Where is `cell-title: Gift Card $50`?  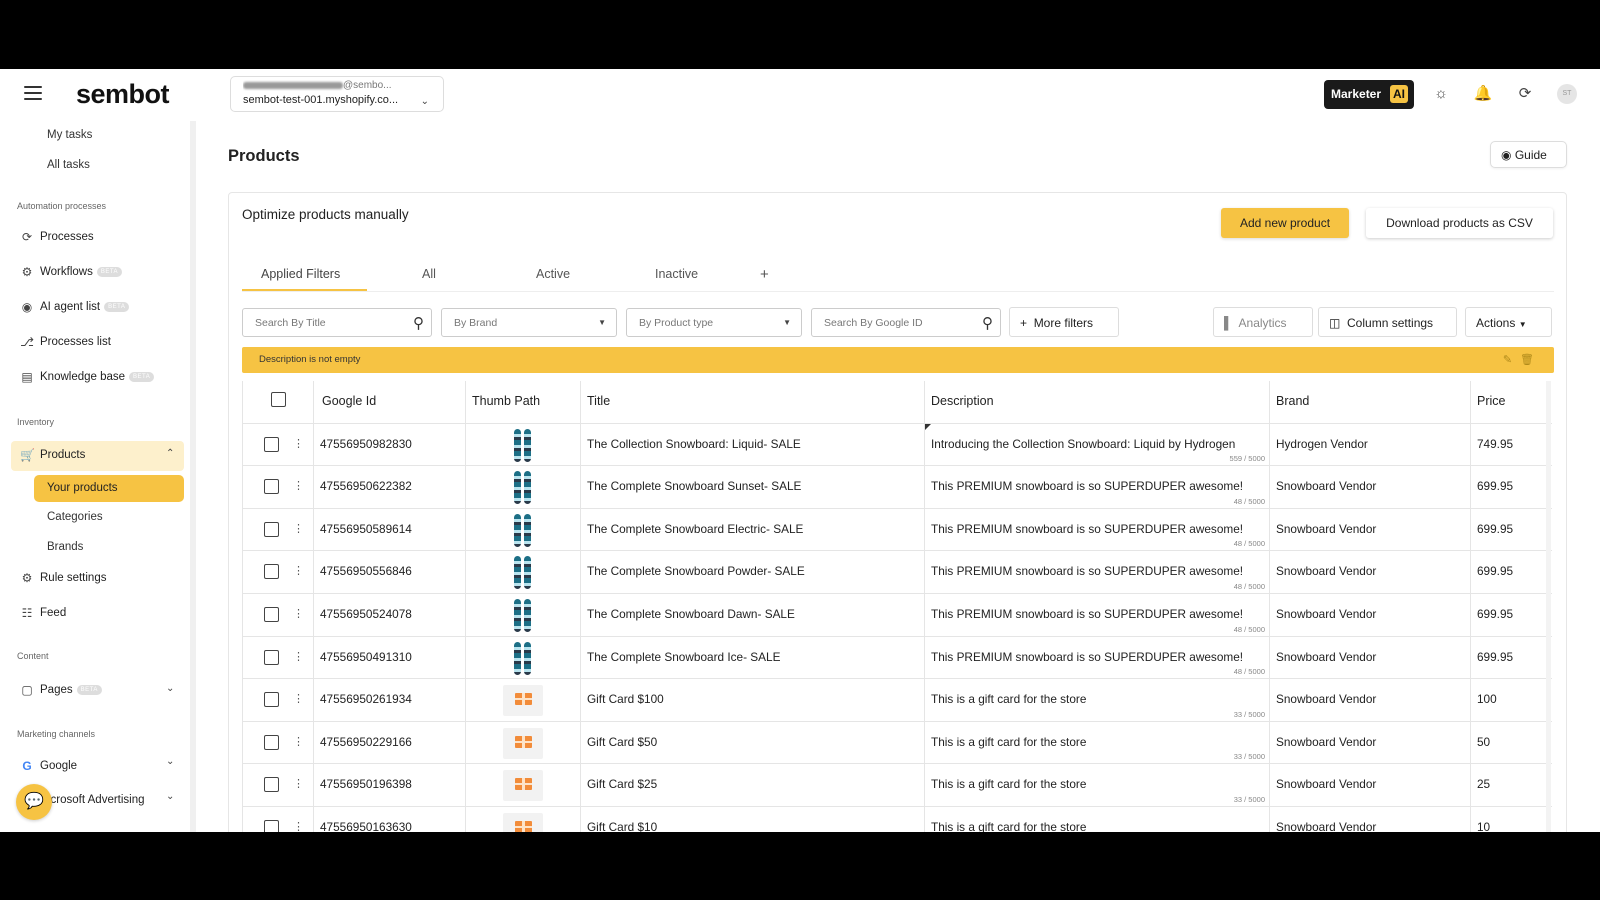
cell-title: Gift Card $50 is located at coordinates (753, 742).